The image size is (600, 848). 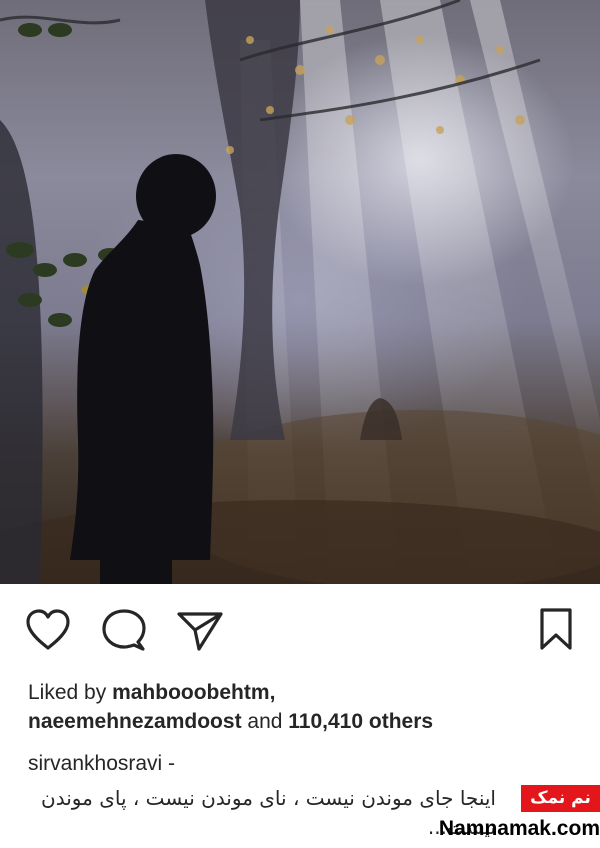 I want to click on caption-dash: -, so click(x=169, y=763).